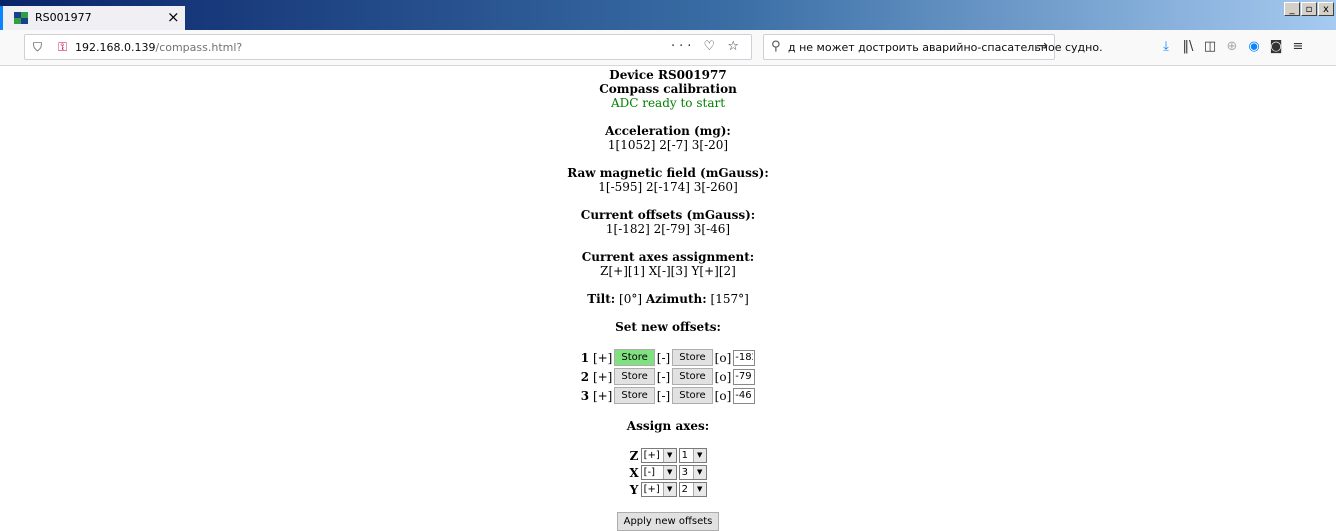 Image resolution: width=1336 pixels, height=531 pixels. Describe the element at coordinates (707, 46) in the screenshot. I see `page-actions-icons: ··· ♡ ☆` at that location.